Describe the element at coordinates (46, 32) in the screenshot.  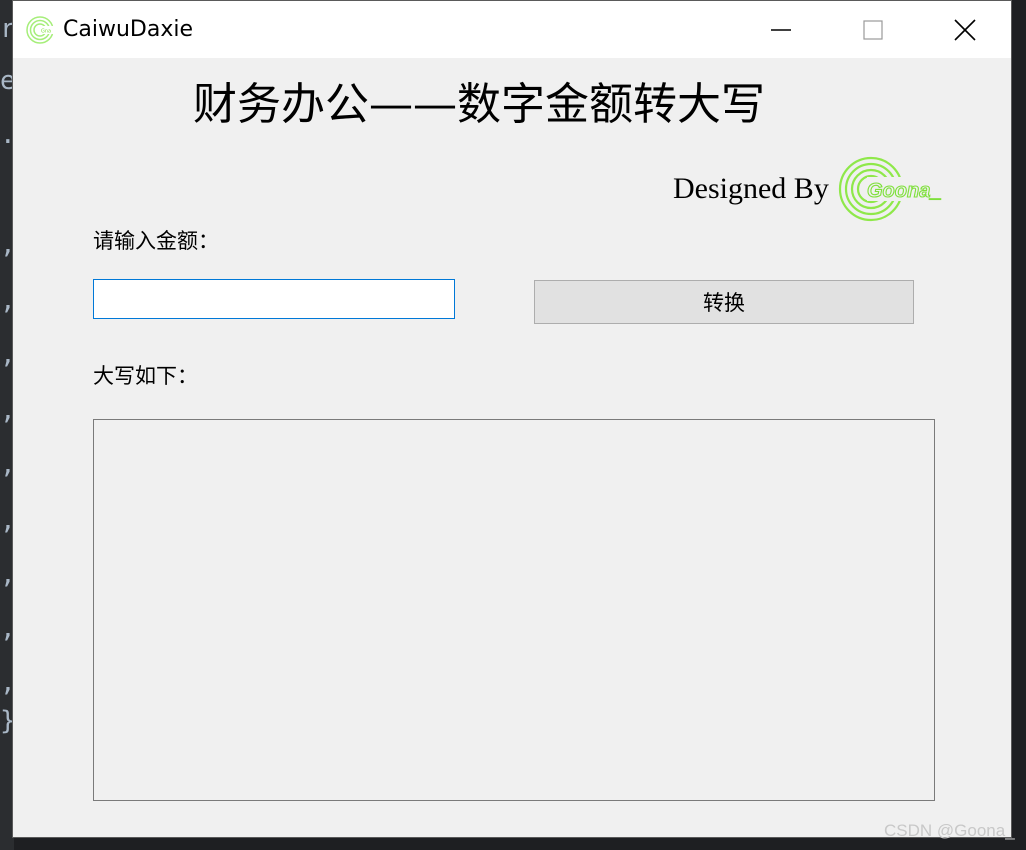
I see `svg-text: Gna` at that location.